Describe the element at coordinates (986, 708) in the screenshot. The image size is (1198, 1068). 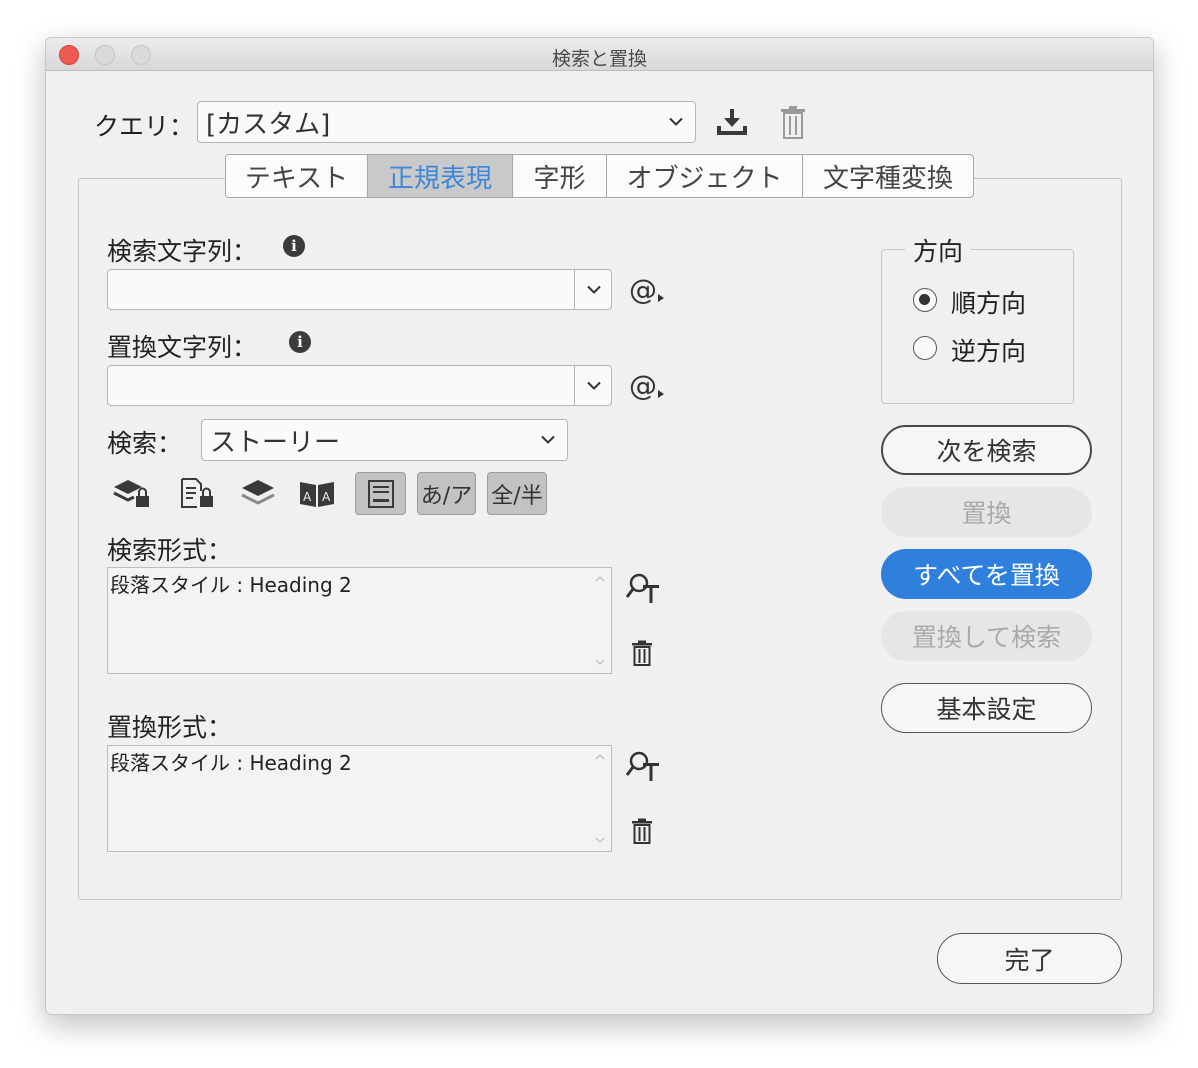
I see `fewer-options-button: 基本設定` at that location.